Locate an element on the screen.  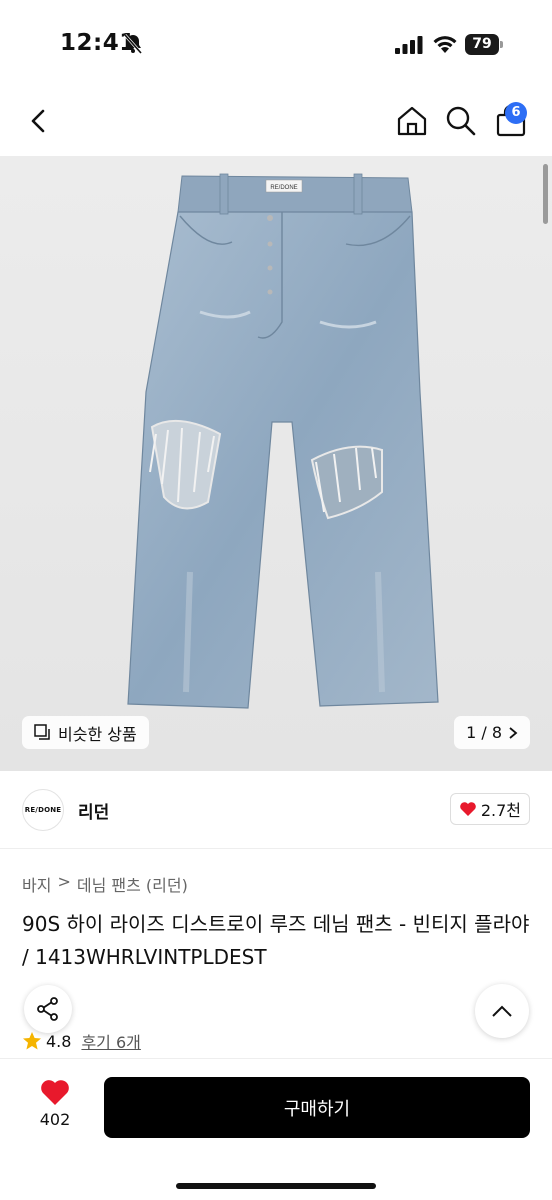
rating-row: 4.8 후기 6개 is located at coordinates (81, 1041).